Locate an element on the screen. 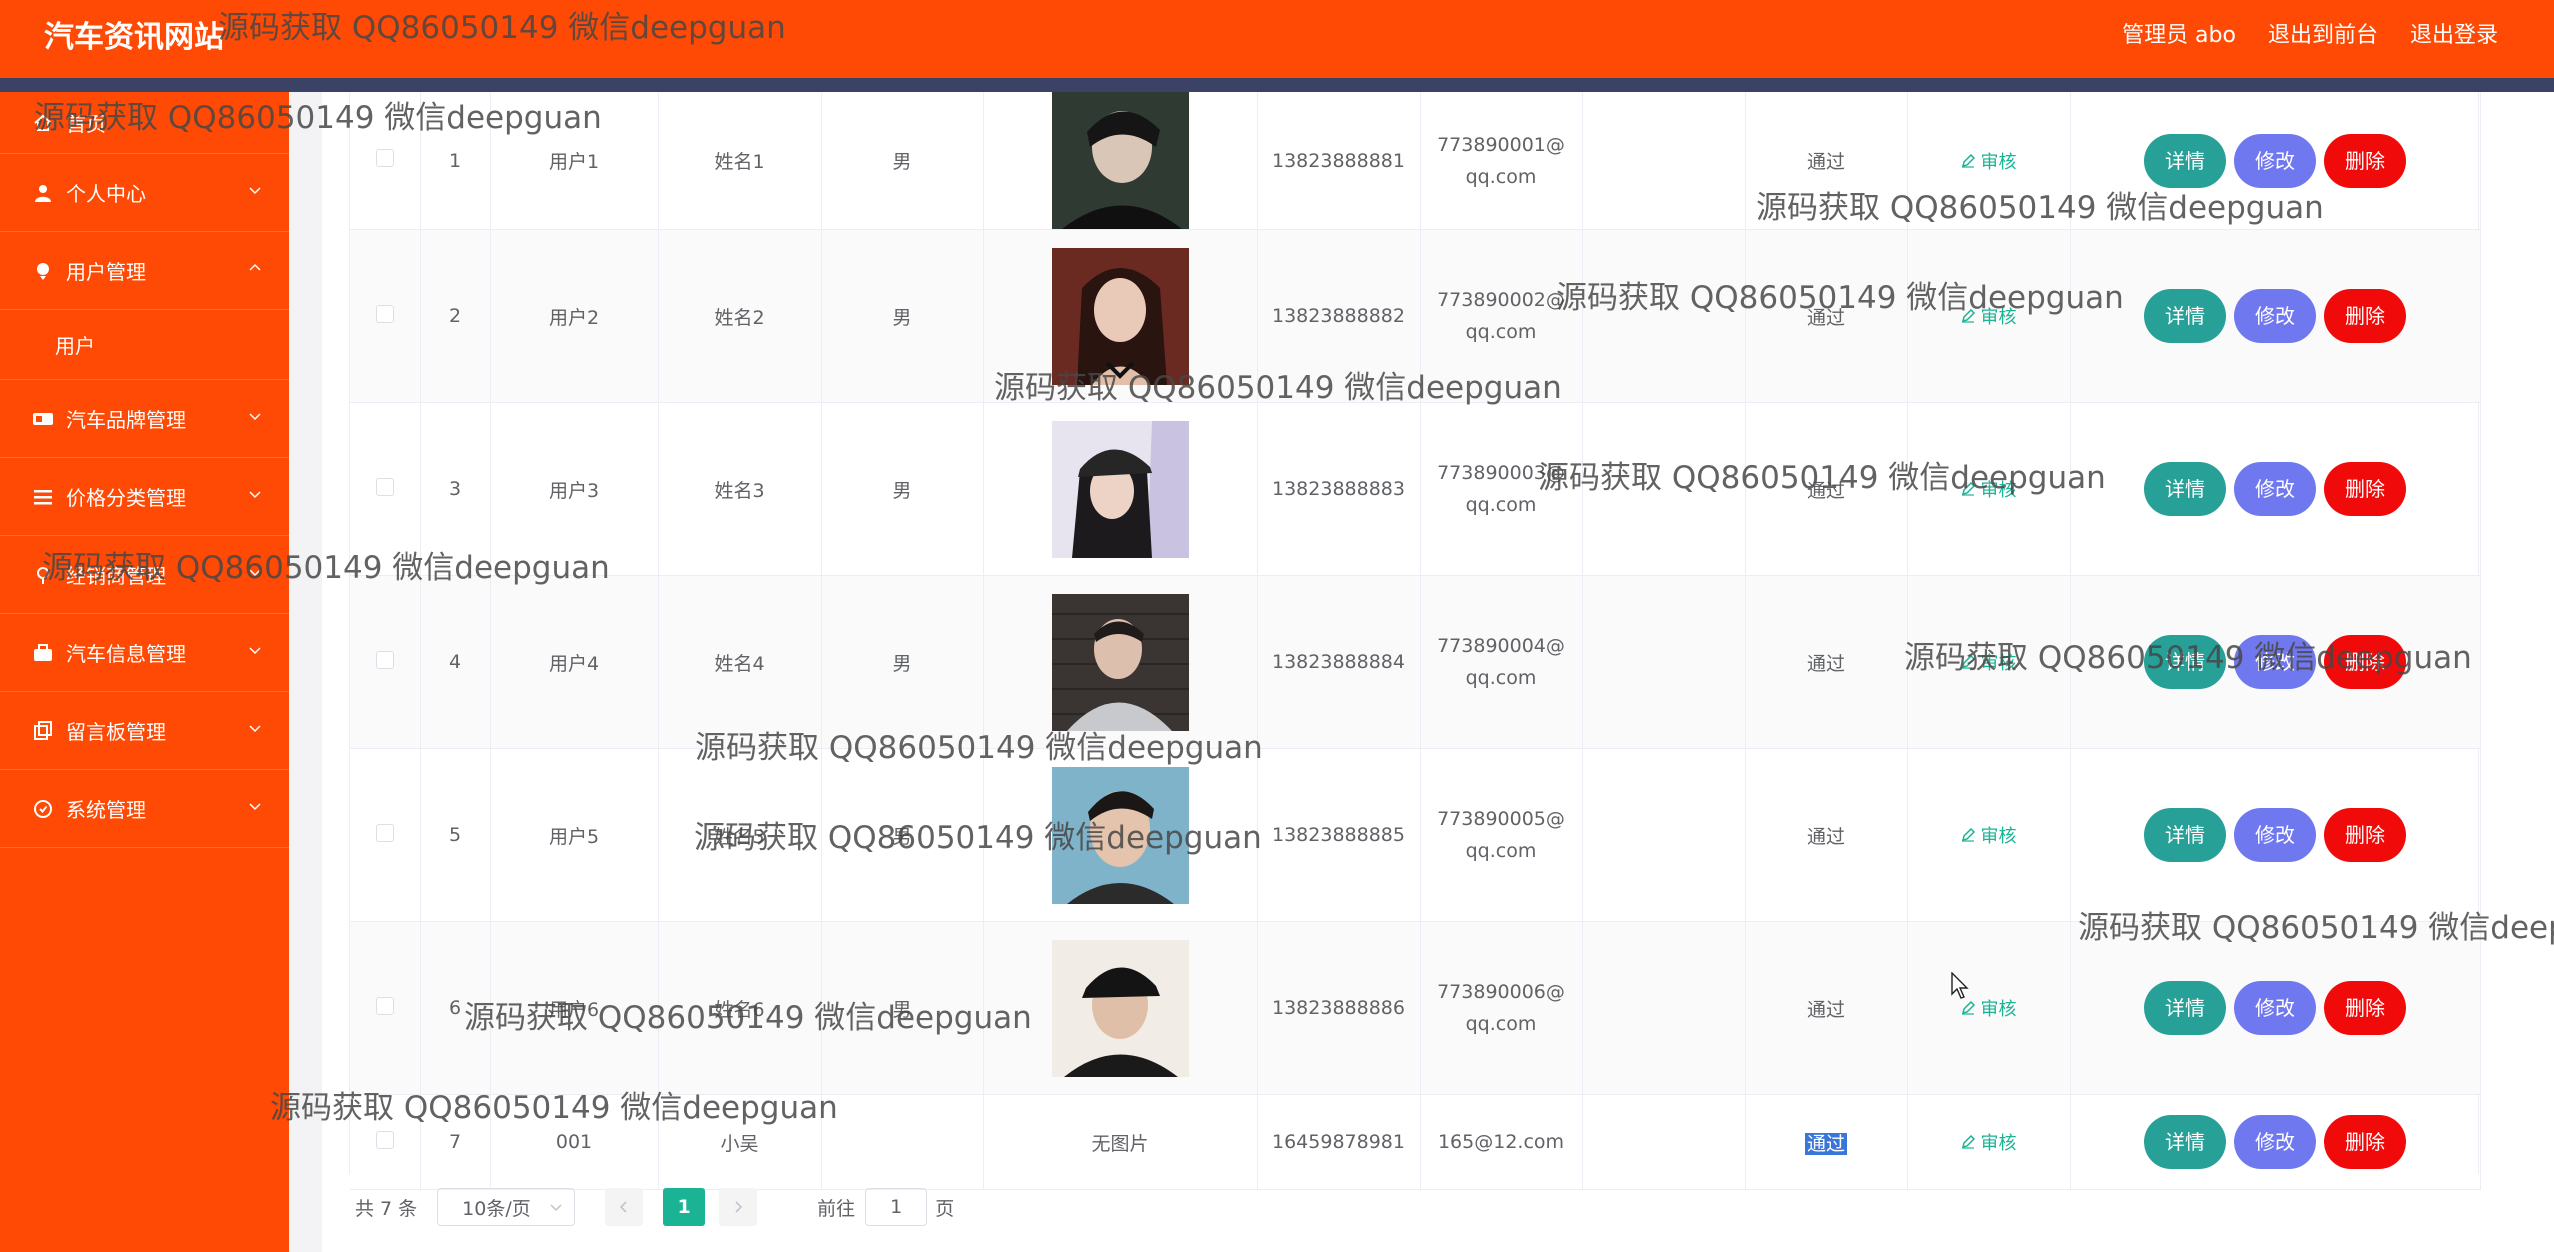 The width and height of the screenshot is (2554, 1252). sidebar-item-message: 留言板管理 is located at coordinates (144, 731).